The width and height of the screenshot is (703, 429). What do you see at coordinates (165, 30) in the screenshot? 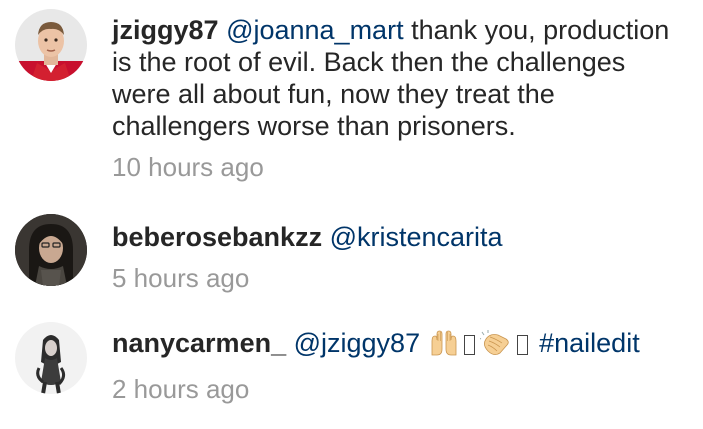
I see `comment-username: jziggy87` at bounding box center [165, 30].